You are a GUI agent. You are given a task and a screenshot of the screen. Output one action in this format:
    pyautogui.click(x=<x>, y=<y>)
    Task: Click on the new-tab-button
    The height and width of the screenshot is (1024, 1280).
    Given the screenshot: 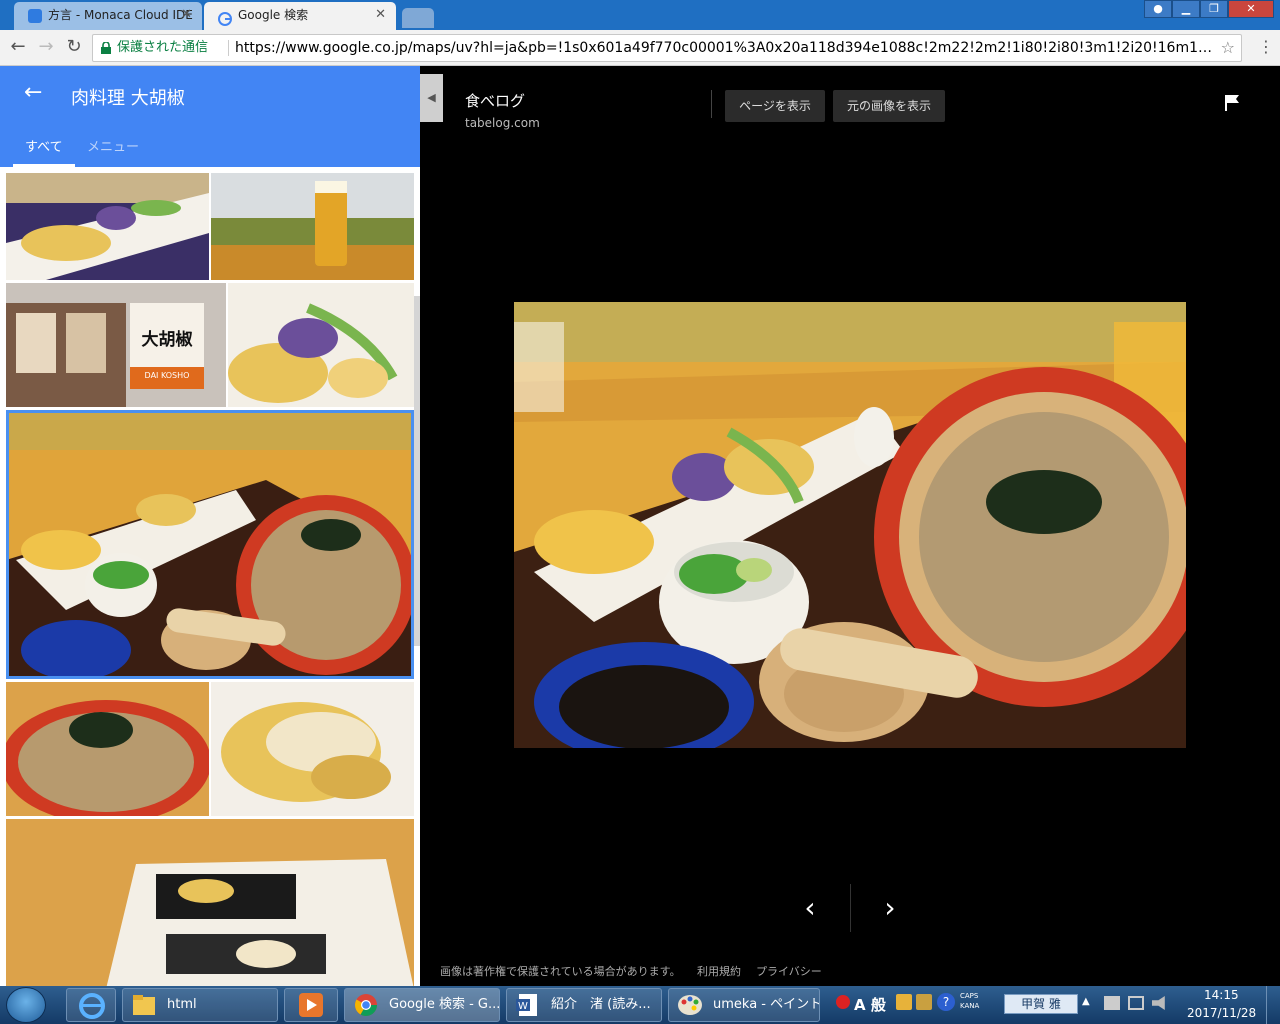 What is the action you would take?
    pyautogui.click(x=418, y=18)
    